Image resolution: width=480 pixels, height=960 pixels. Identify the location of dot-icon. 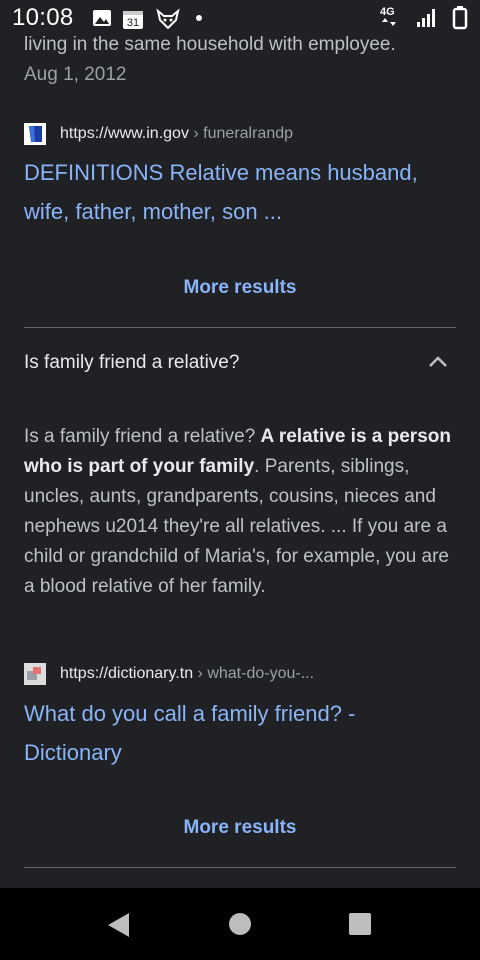
(199, 18).